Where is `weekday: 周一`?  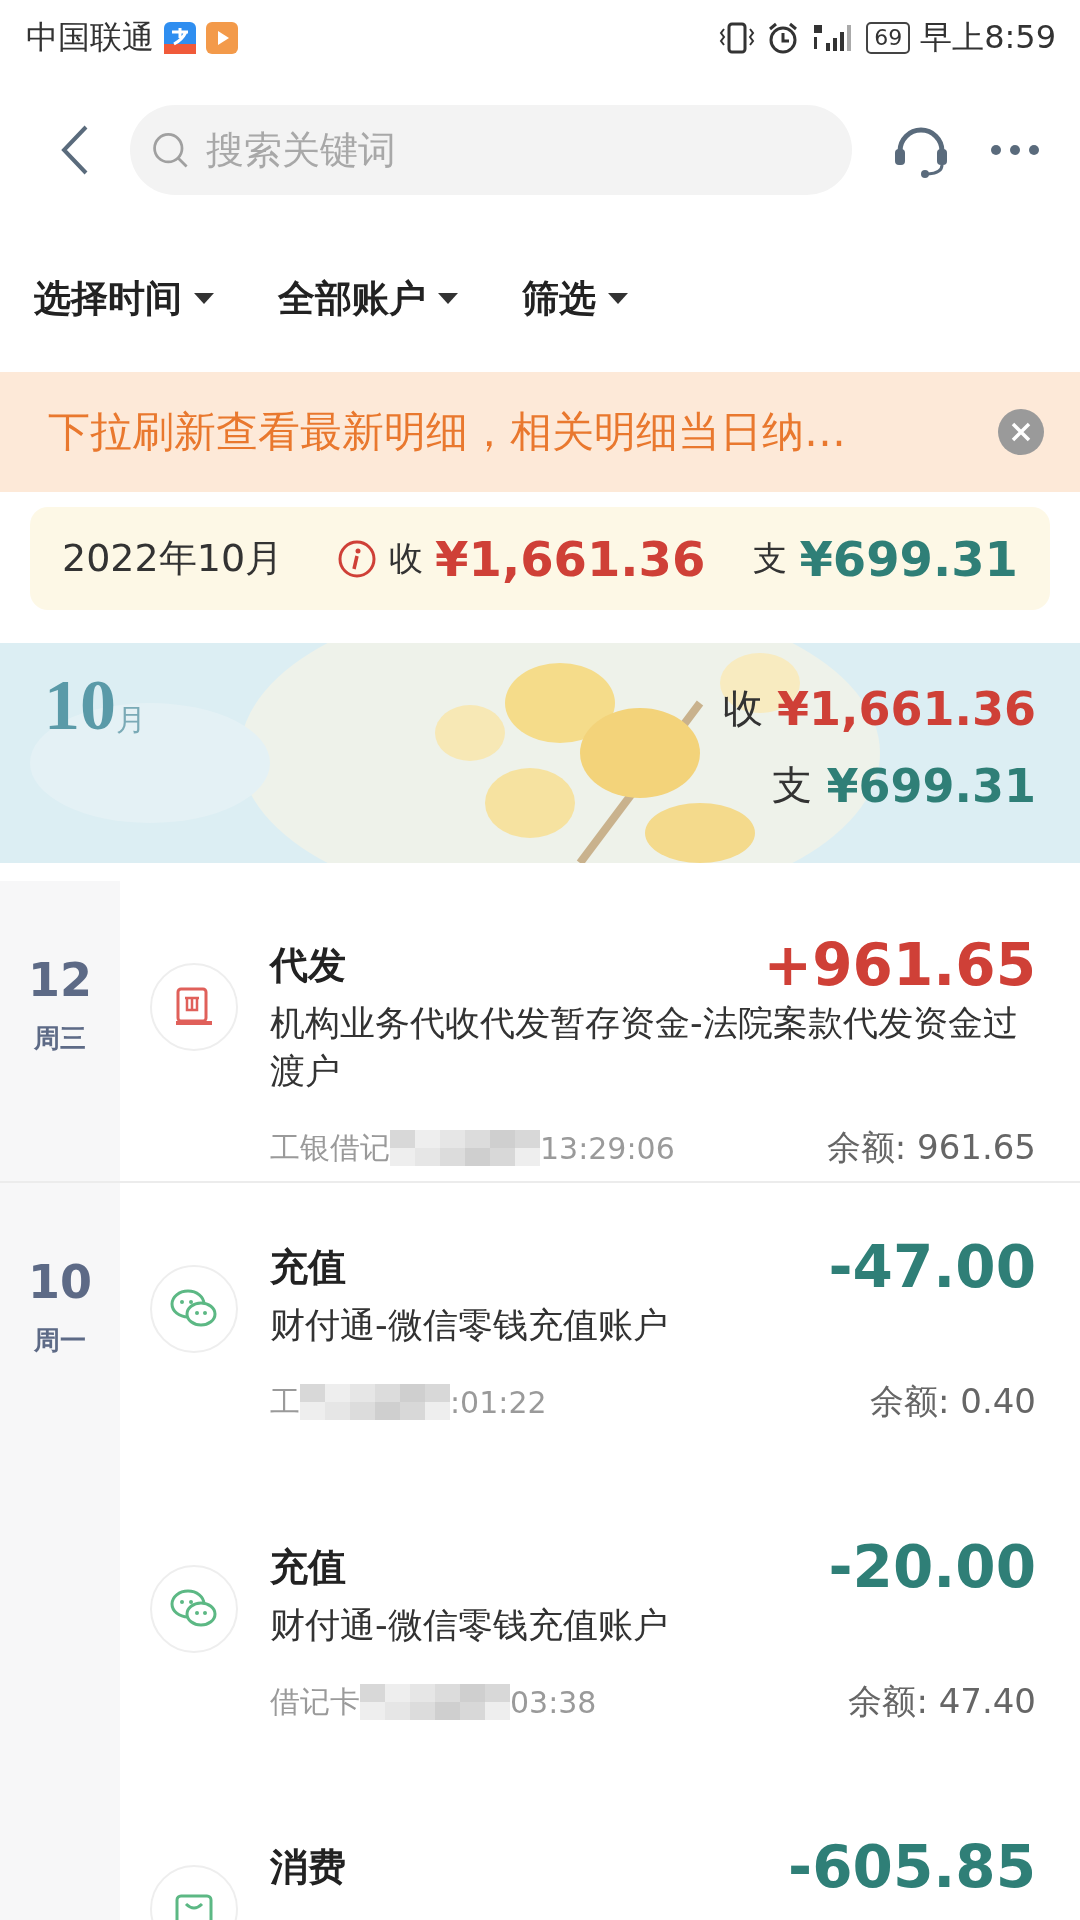 weekday: 周一 is located at coordinates (60, 1340).